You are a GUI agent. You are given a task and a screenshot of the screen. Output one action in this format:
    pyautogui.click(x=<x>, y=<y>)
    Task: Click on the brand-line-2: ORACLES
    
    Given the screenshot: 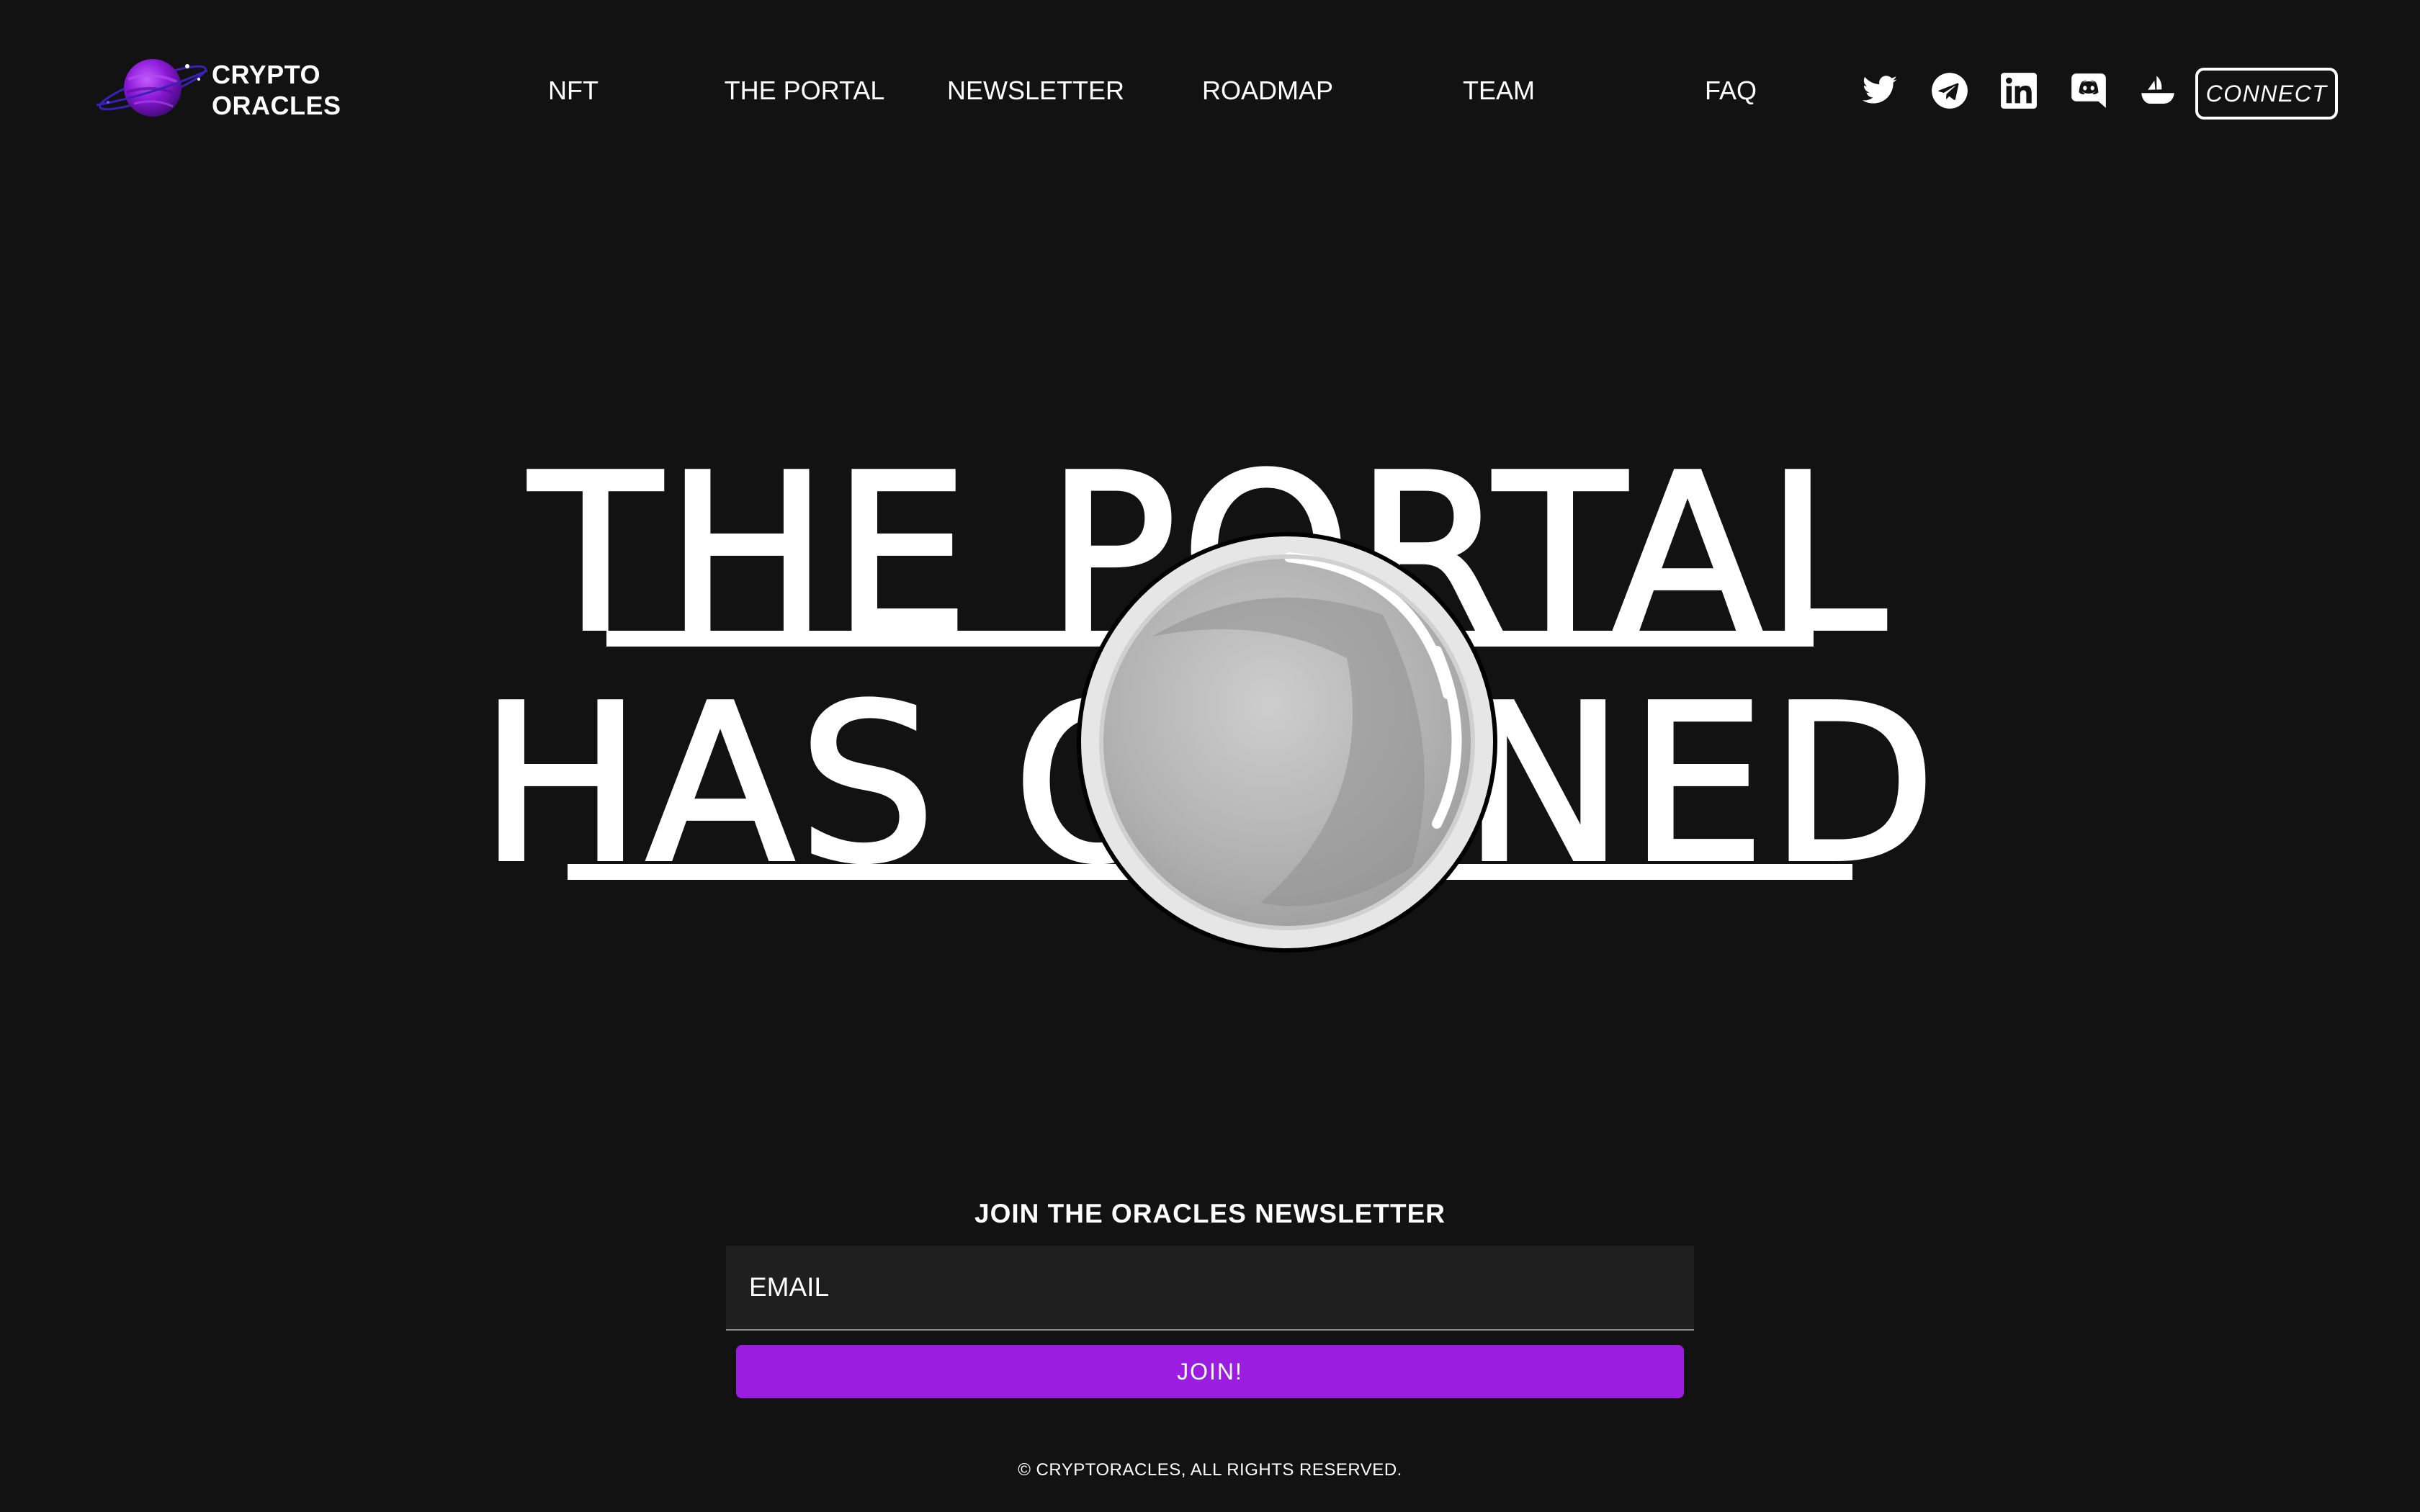 What is the action you would take?
    pyautogui.click(x=276, y=105)
    